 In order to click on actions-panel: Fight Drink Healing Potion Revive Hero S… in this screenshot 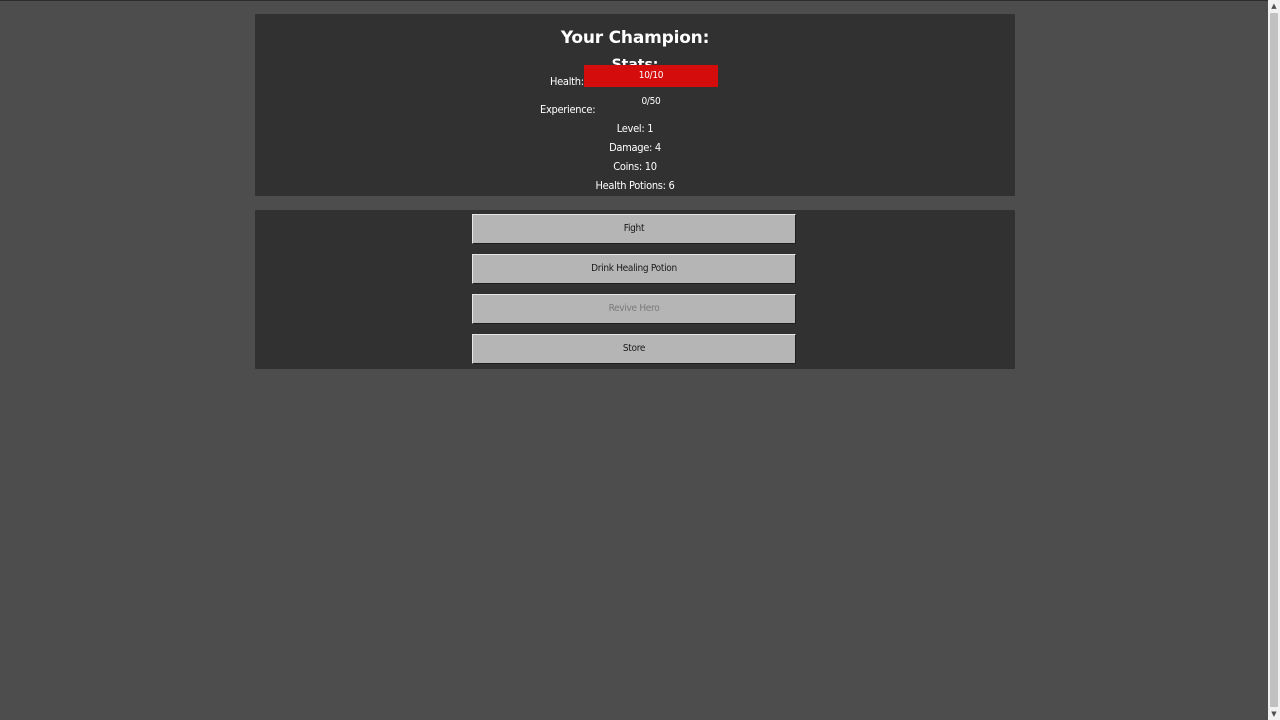, I will do `click(635, 289)`.